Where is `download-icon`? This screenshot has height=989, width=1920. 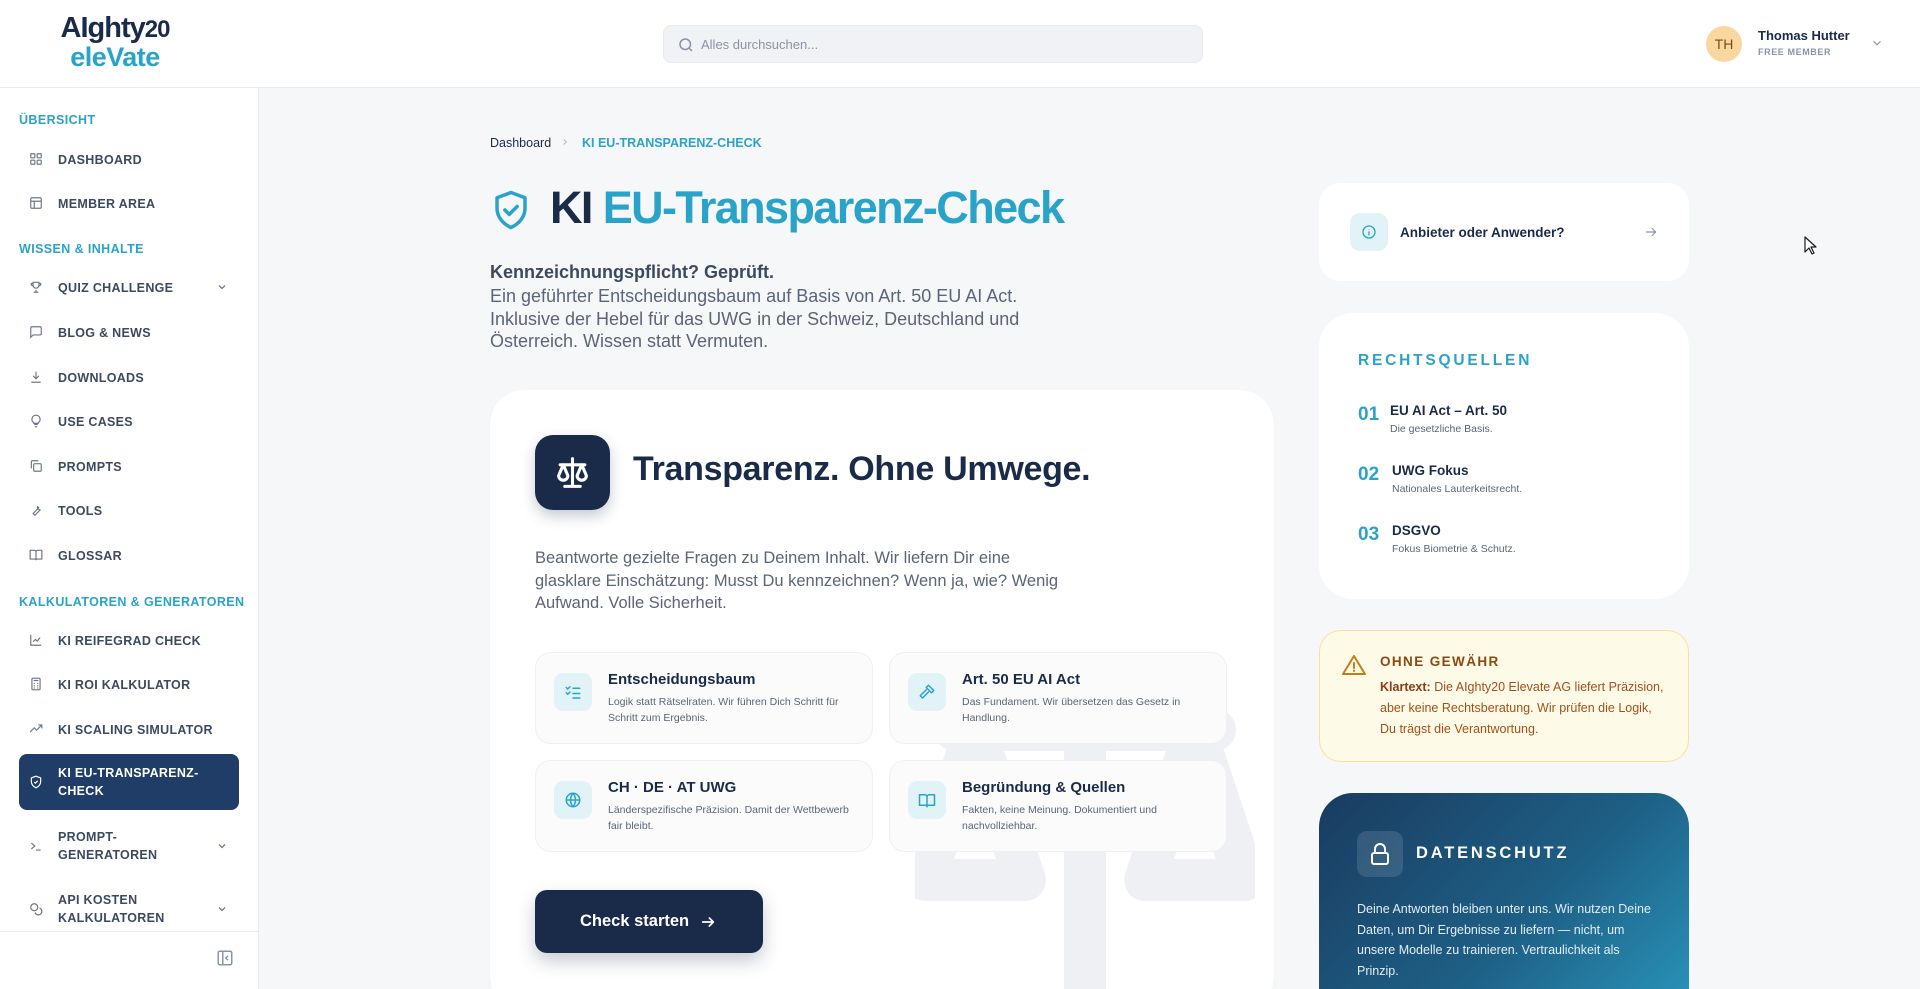
download-icon is located at coordinates (36, 377).